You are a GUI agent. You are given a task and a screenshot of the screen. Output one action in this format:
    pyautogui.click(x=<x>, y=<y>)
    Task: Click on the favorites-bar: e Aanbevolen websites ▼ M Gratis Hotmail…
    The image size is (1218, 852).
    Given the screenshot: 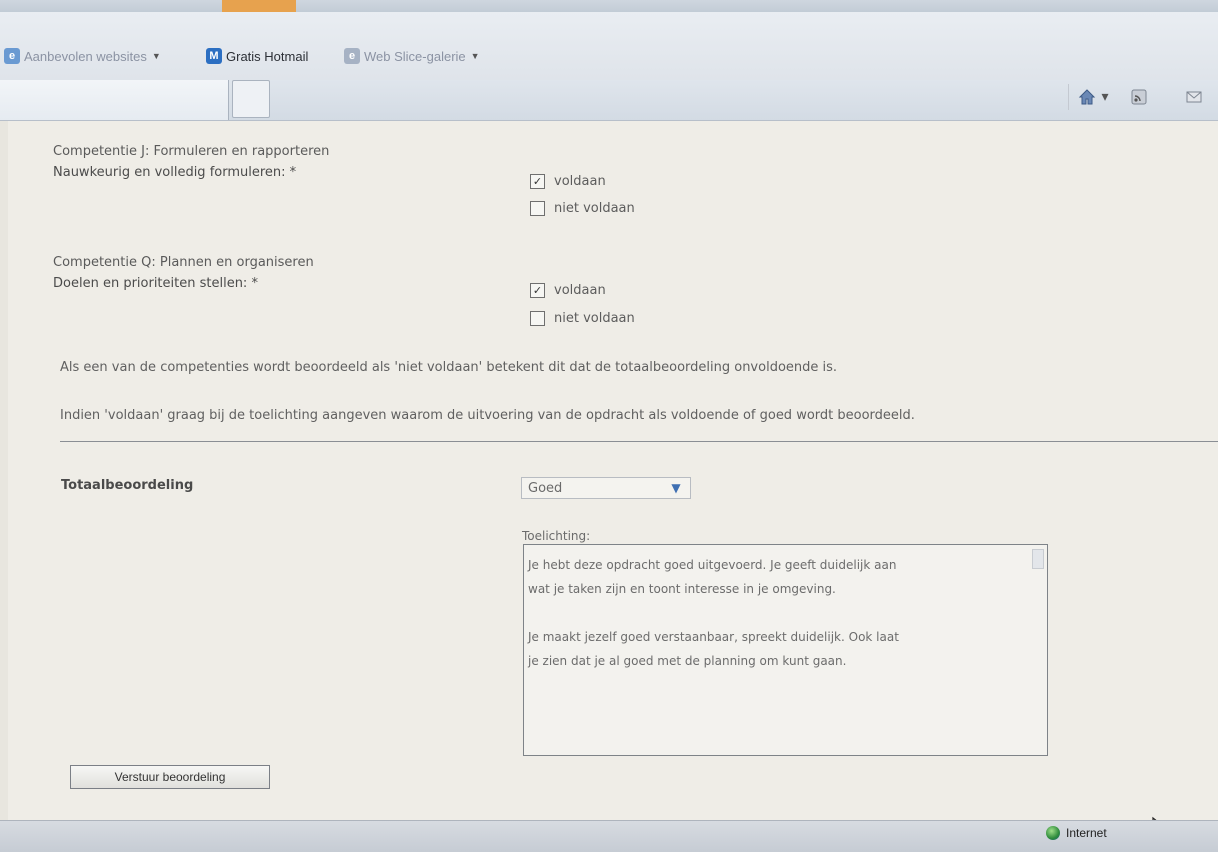 What is the action you would take?
    pyautogui.click(x=609, y=46)
    